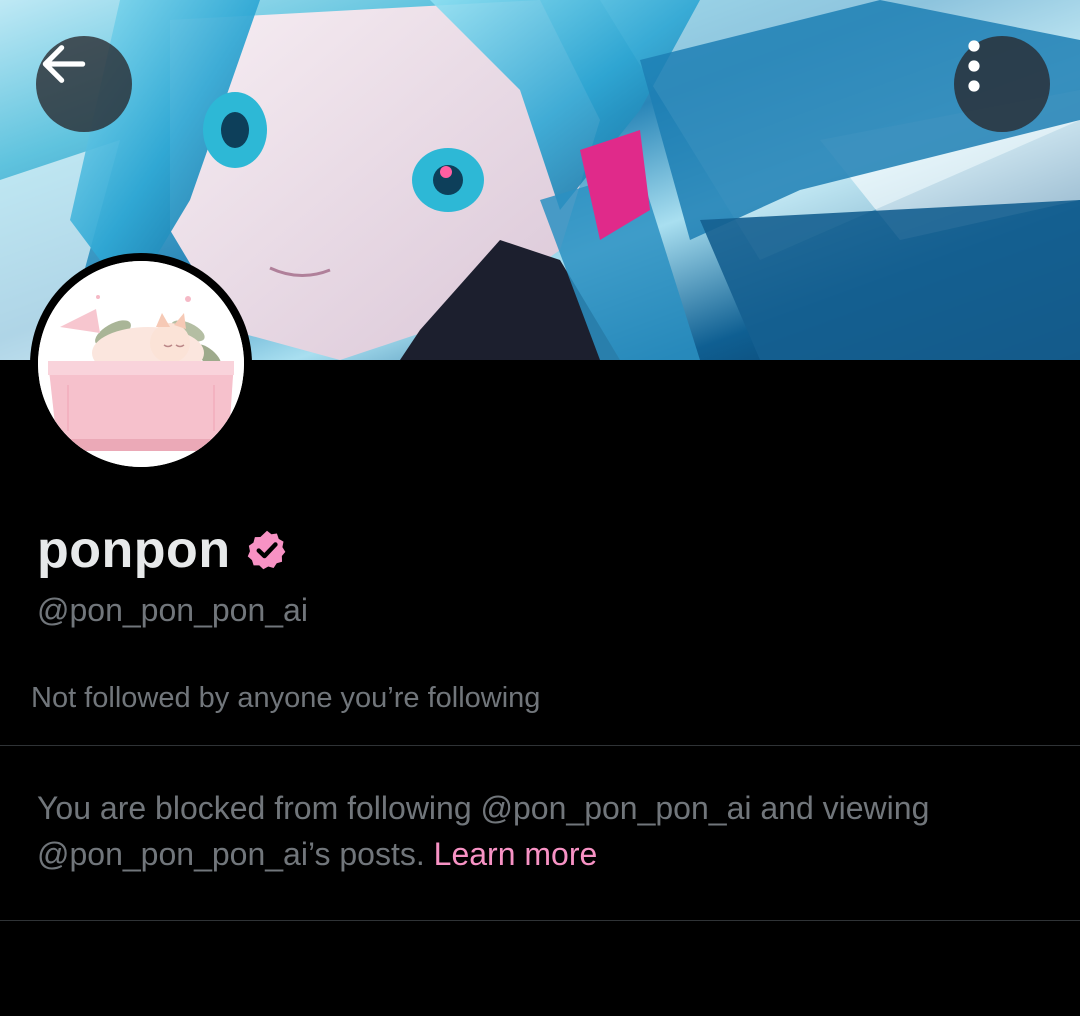 Image resolution: width=1080 pixels, height=1016 pixels. Describe the element at coordinates (172, 610) in the screenshot. I see `profile-handle: @pon_pon_pon_ai` at that location.